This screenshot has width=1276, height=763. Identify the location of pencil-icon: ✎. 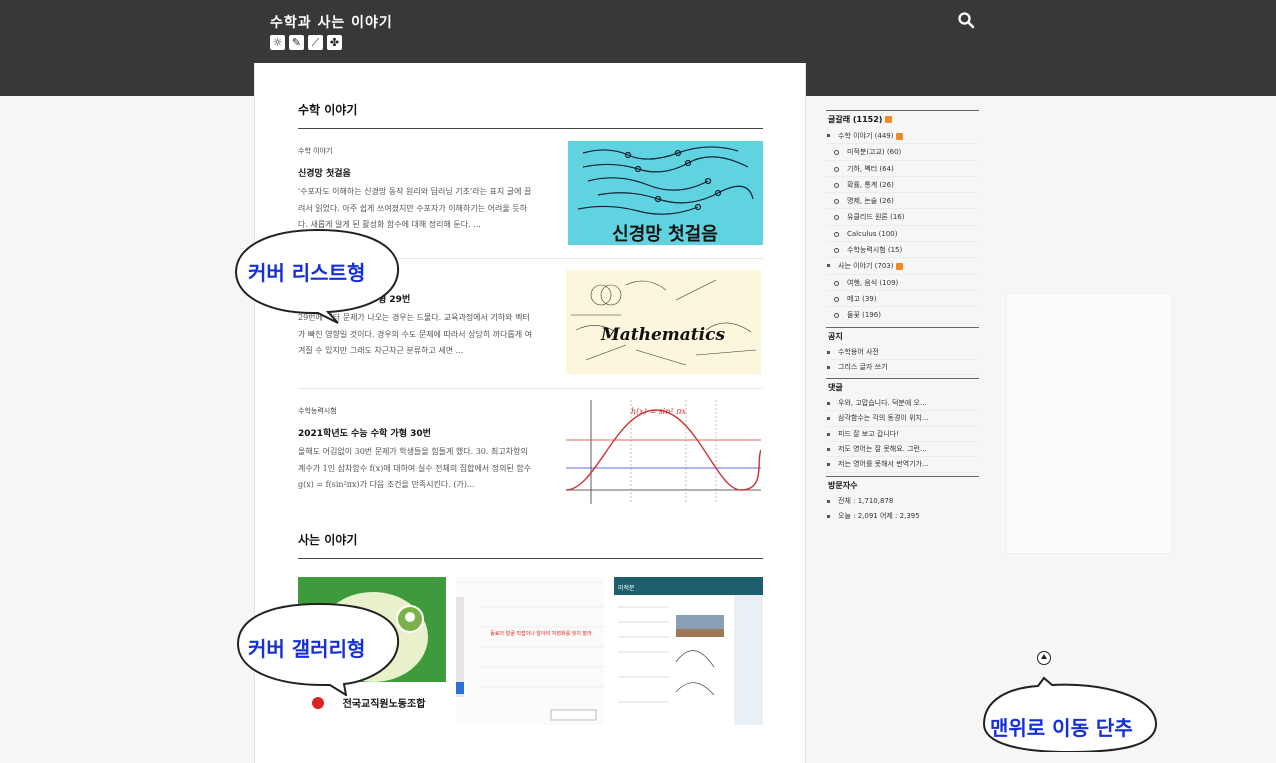
(296, 42).